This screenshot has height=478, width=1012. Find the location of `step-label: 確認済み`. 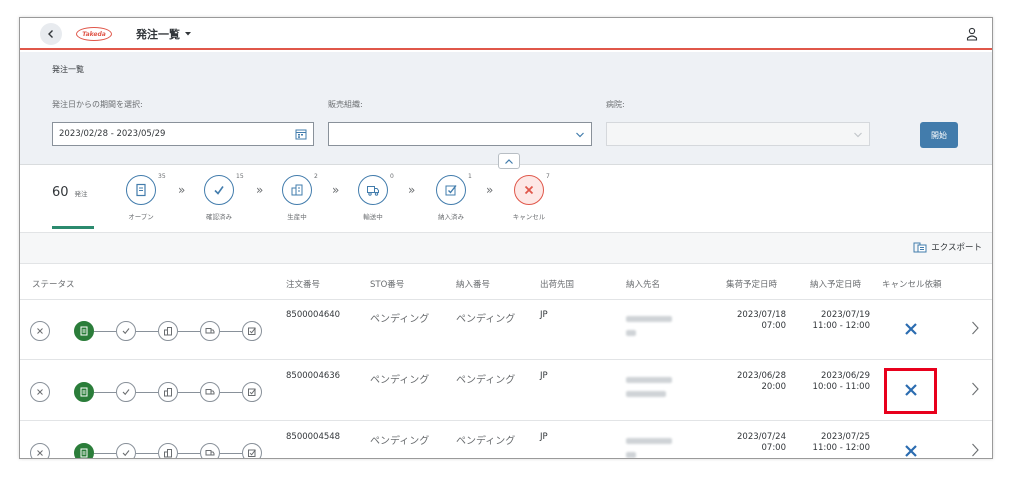

step-label: 確認済み is located at coordinates (219, 217).